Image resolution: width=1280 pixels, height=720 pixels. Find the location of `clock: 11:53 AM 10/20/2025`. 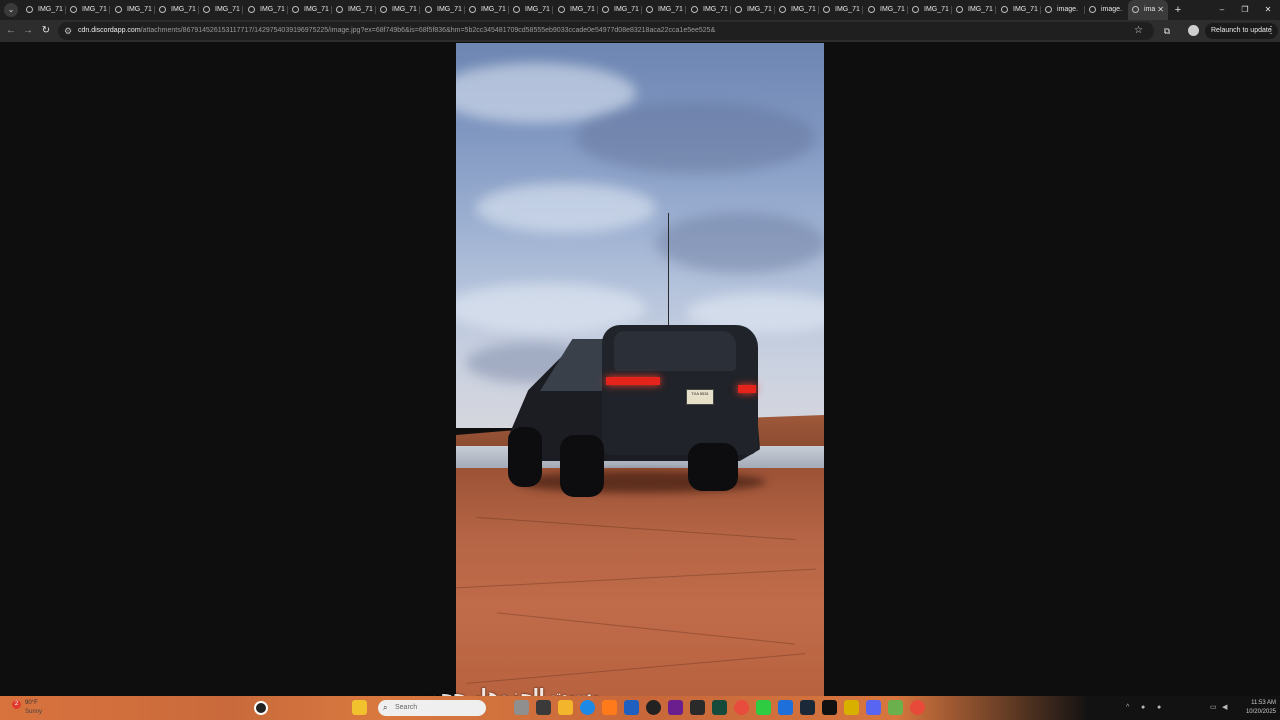

clock: 11:53 AM 10/20/2025 is located at coordinates (1254, 708).